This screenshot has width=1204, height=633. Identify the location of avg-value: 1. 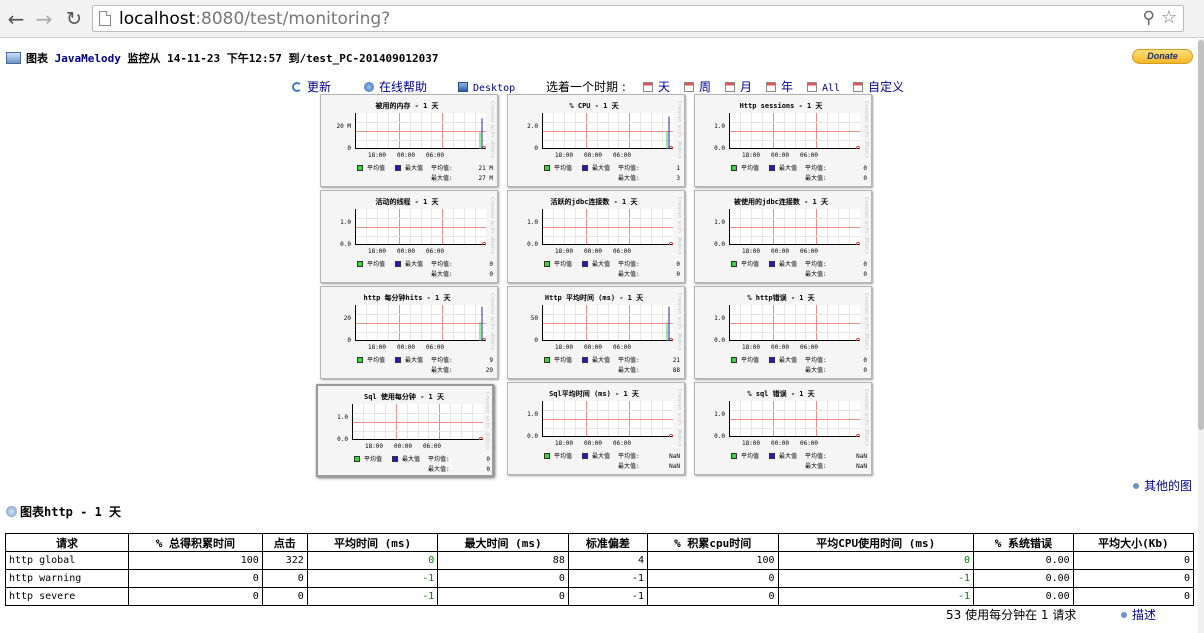
(678, 168).